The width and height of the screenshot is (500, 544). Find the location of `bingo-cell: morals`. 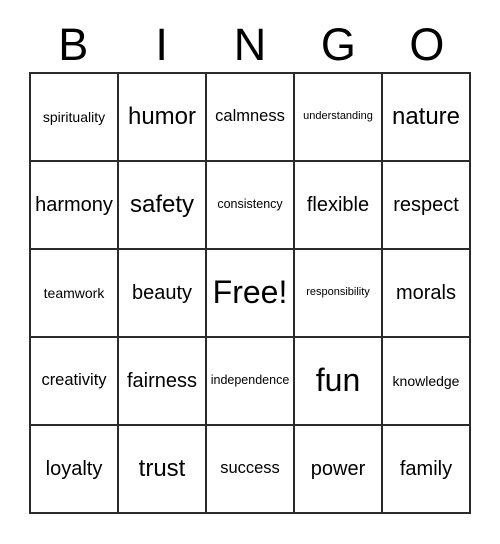

bingo-cell: morals is located at coordinates (427, 294).